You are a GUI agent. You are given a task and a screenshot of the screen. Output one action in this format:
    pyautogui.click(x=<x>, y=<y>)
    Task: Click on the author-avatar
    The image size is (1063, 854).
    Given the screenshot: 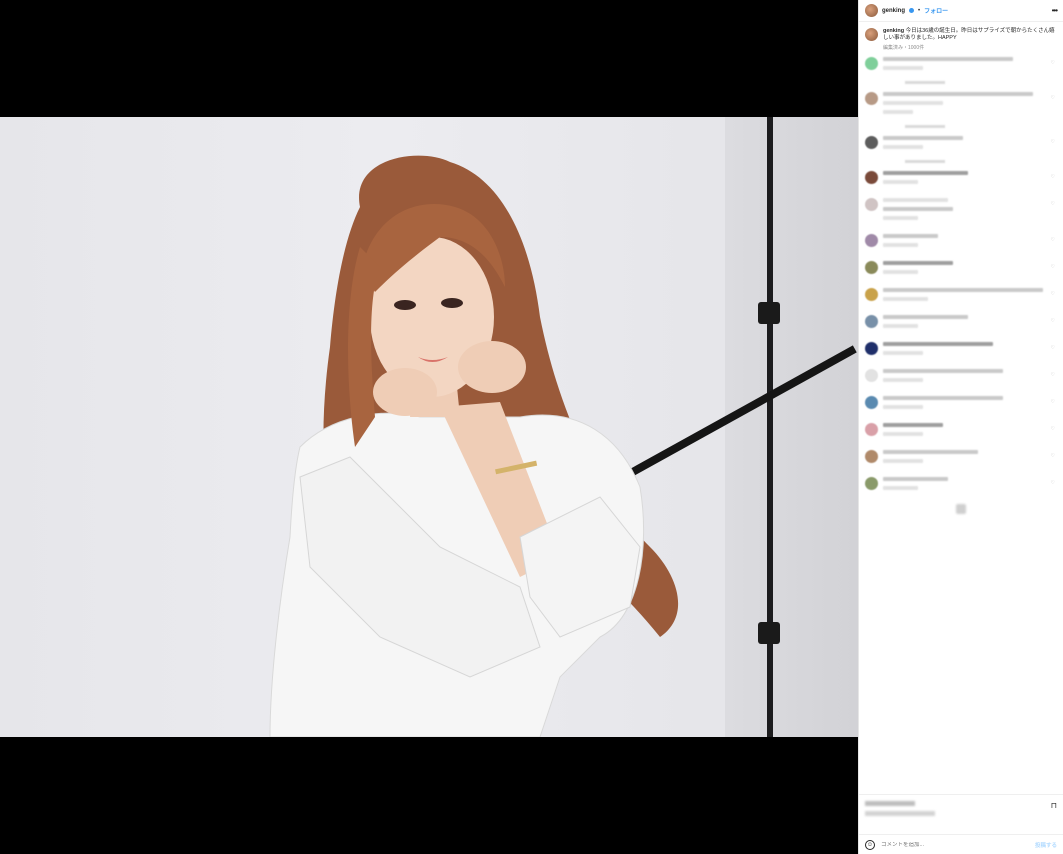 What is the action you would take?
    pyautogui.click(x=871, y=10)
    